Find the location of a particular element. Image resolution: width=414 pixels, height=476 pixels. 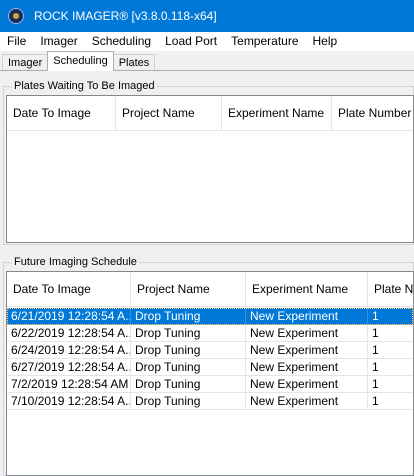

menu-help: Help is located at coordinates (325, 41).